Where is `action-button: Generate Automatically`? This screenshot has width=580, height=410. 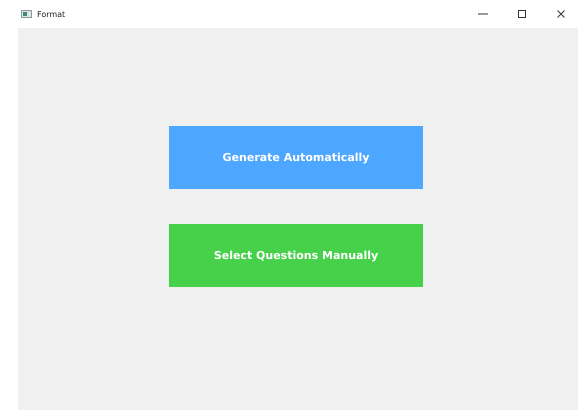
action-button: Generate Automatically is located at coordinates (296, 157).